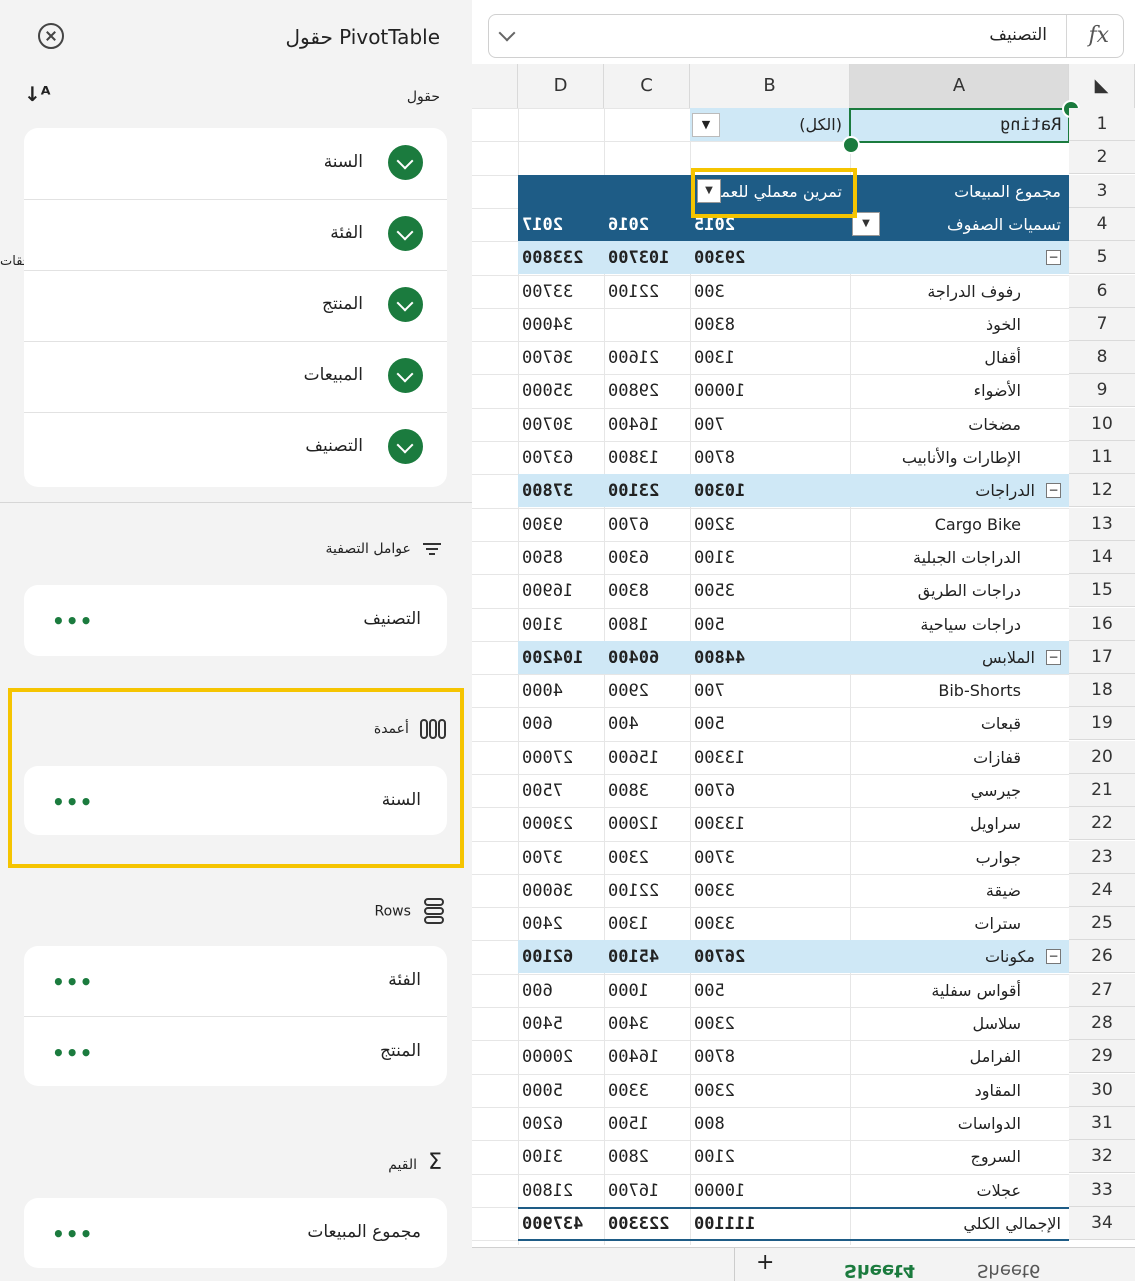 This screenshot has width=1135, height=1281. What do you see at coordinates (770, 457) in the screenshot?
I see `item-value-cell: 8700` at bounding box center [770, 457].